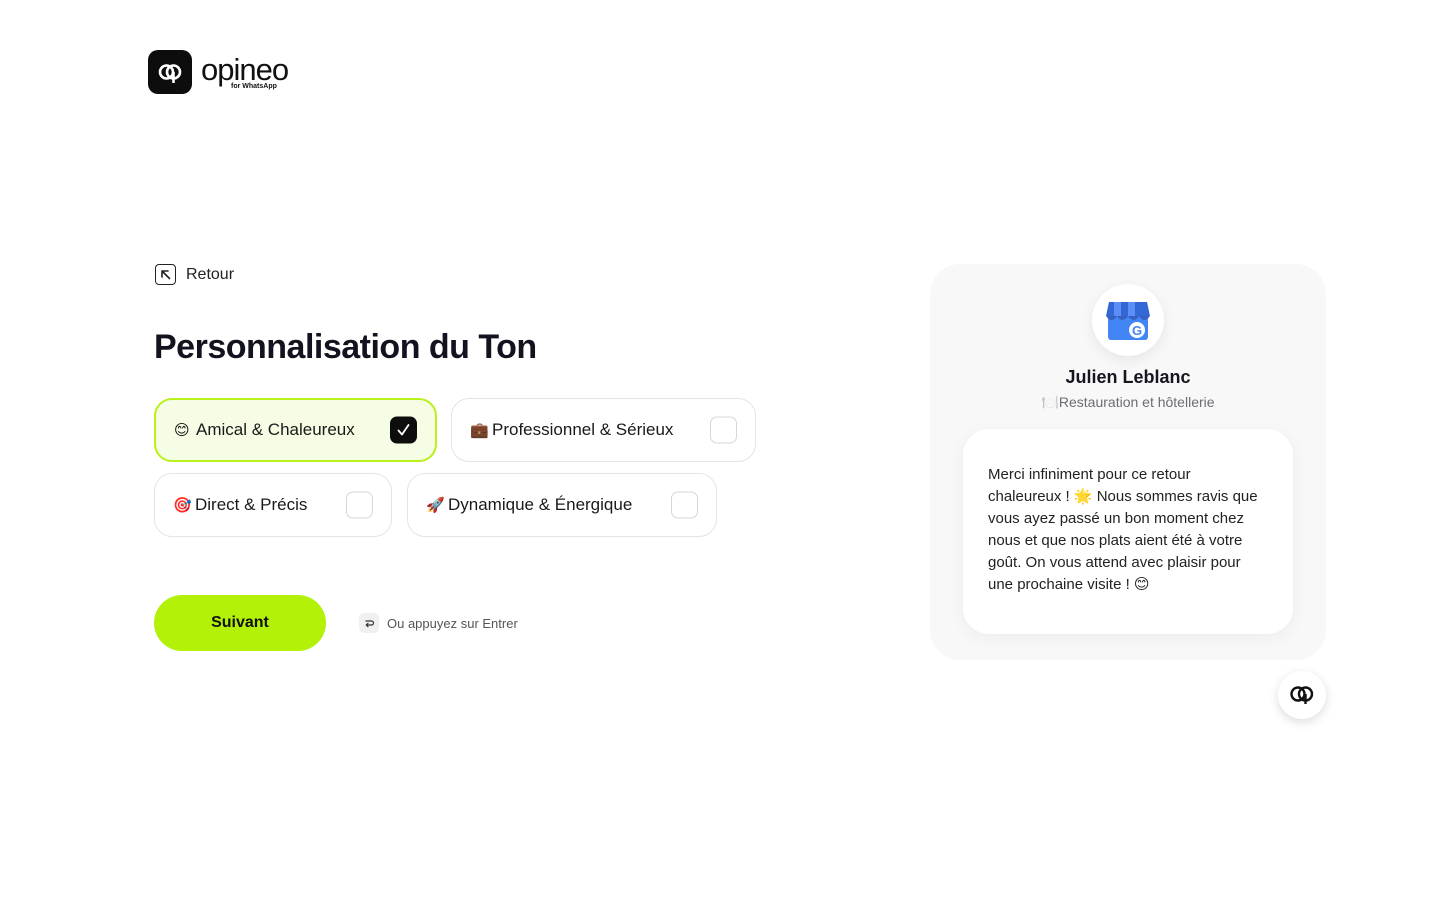 The height and width of the screenshot is (901, 1440). I want to click on google-business-store-icon: G, so click(1128, 321).